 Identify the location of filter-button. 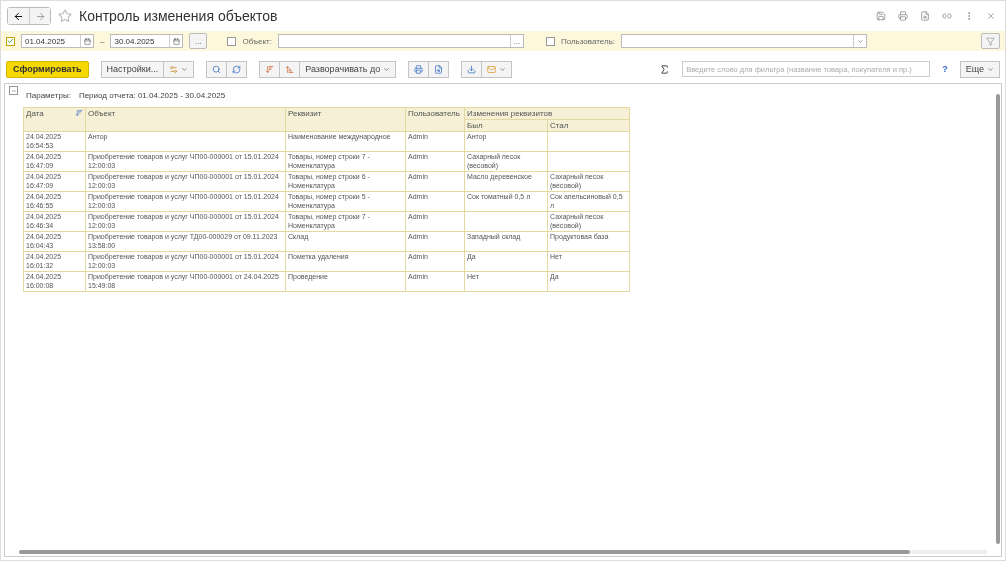
(990, 41).